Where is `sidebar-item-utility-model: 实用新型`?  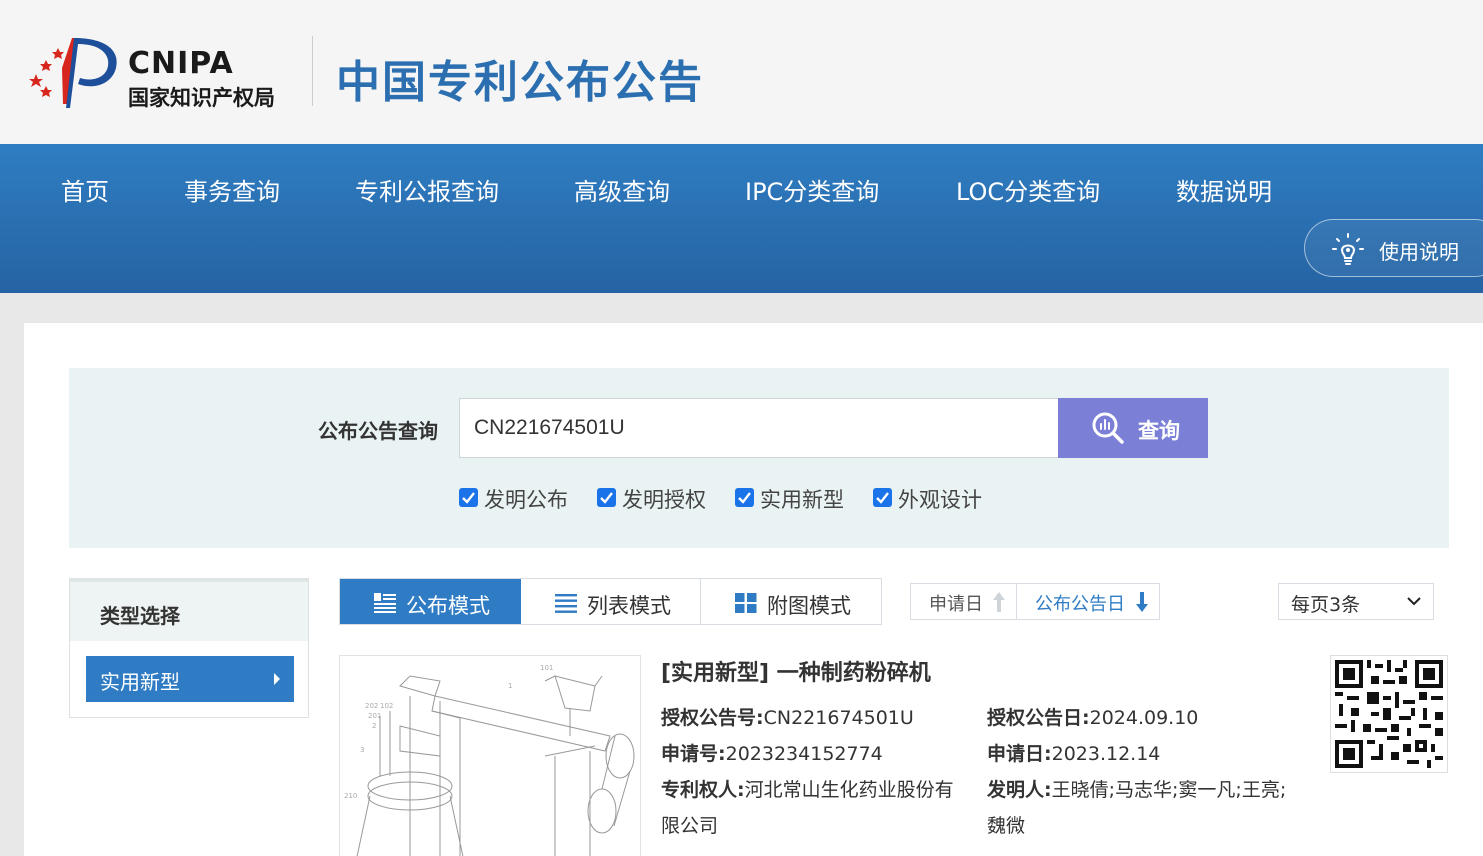
sidebar-item-utility-model: 实用新型 is located at coordinates (190, 679).